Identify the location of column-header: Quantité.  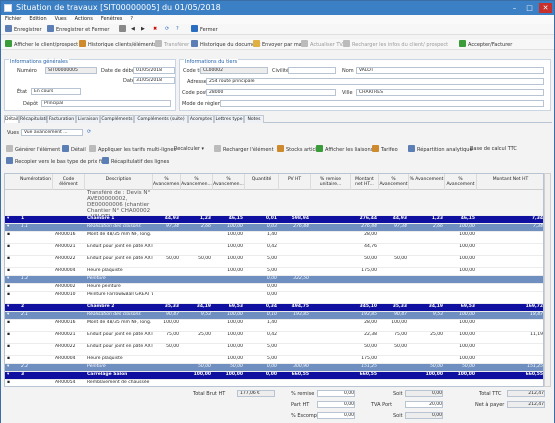
(262, 182).